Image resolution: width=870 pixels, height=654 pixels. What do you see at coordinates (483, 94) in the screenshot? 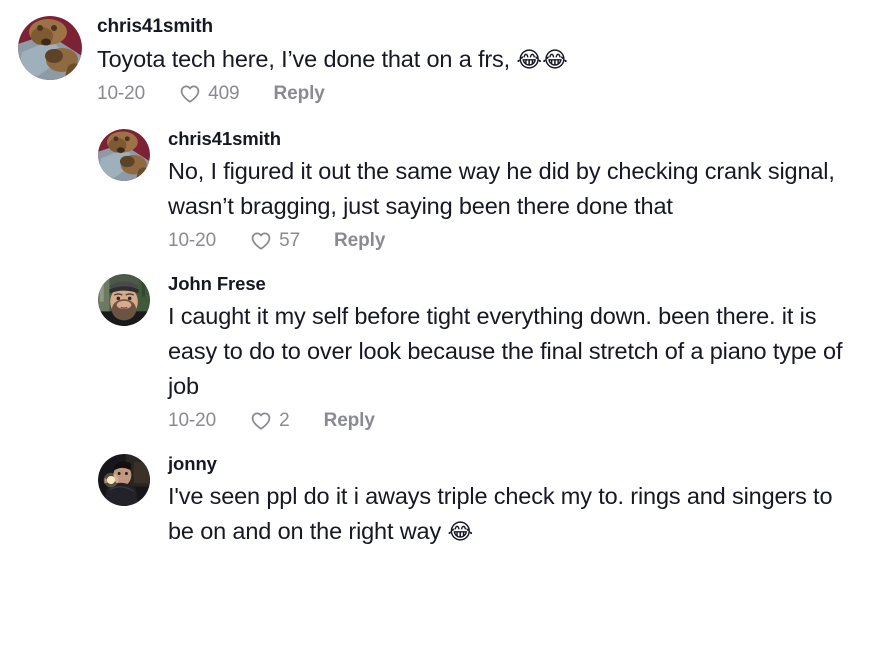
I see `comment-meta: 10-20 409 Reply` at bounding box center [483, 94].